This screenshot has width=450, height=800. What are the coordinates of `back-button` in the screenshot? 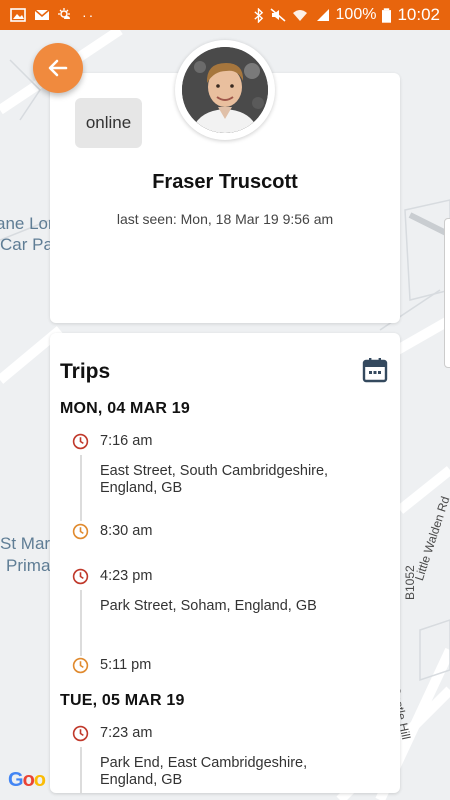 It's located at (58, 68).